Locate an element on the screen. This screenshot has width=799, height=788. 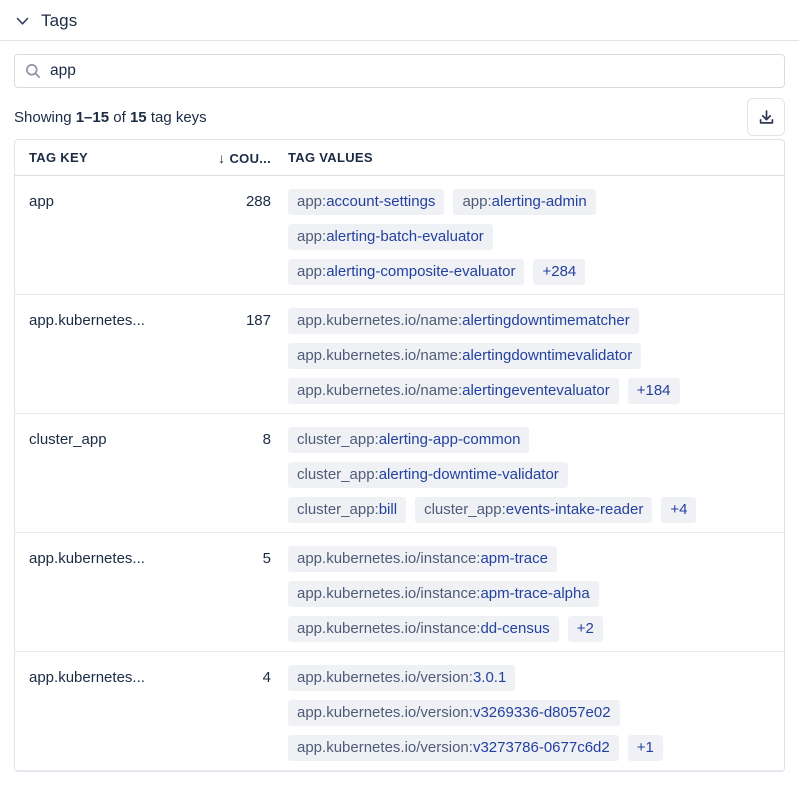
tag-value-value-part: apm-trace is located at coordinates (514, 558).